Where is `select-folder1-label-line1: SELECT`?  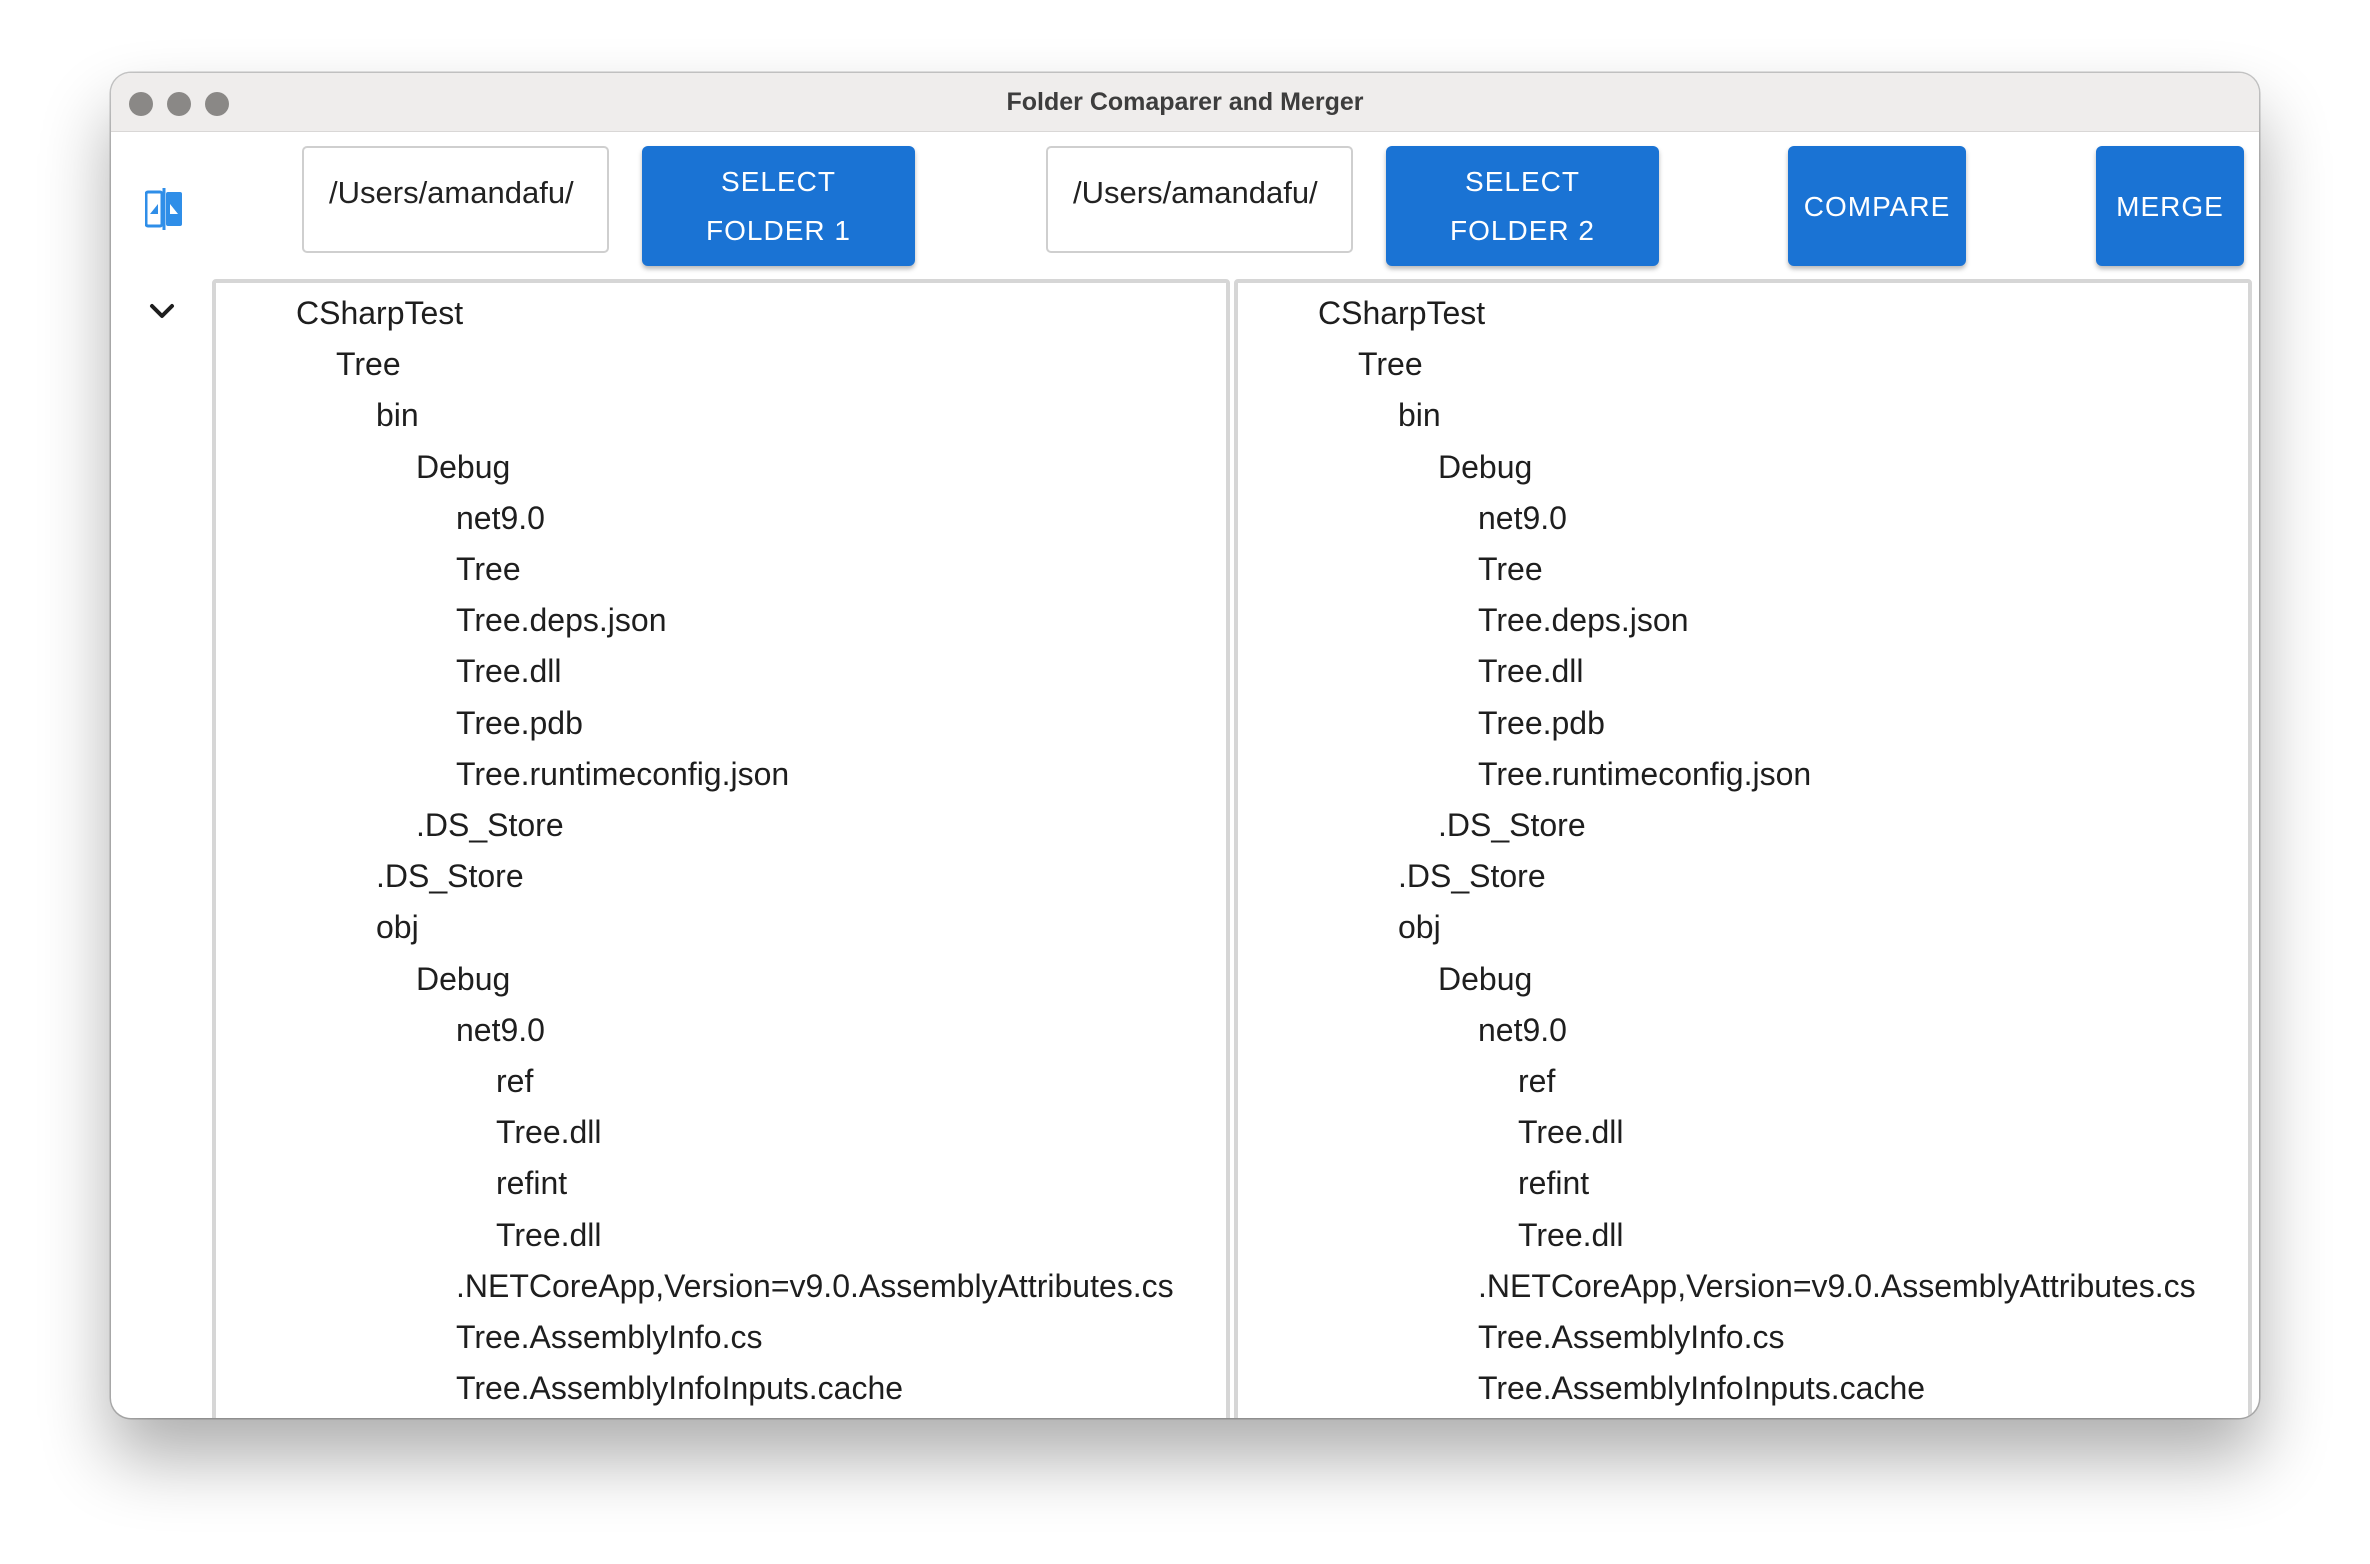 select-folder1-label-line1: SELECT is located at coordinates (778, 181).